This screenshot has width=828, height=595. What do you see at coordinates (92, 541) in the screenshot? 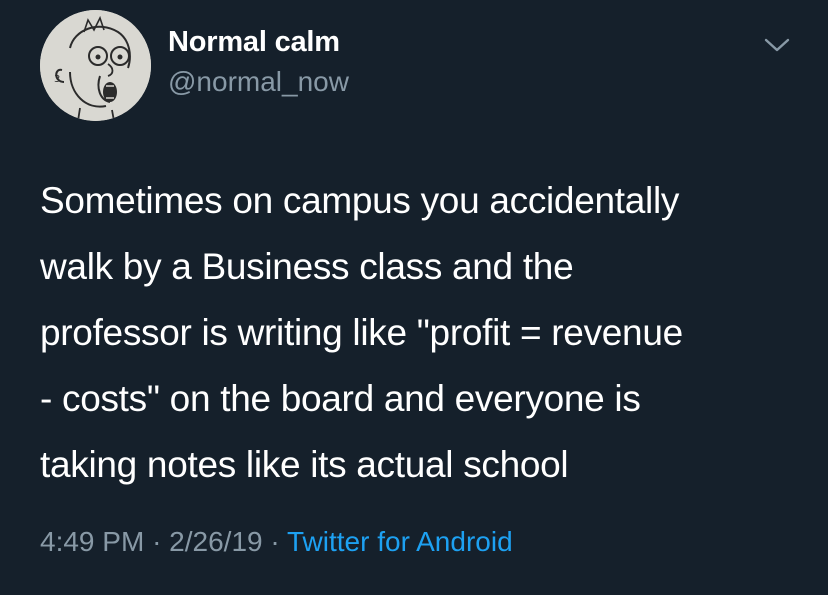
I see `tweet-time: 4:49 PM` at bounding box center [92, 541].